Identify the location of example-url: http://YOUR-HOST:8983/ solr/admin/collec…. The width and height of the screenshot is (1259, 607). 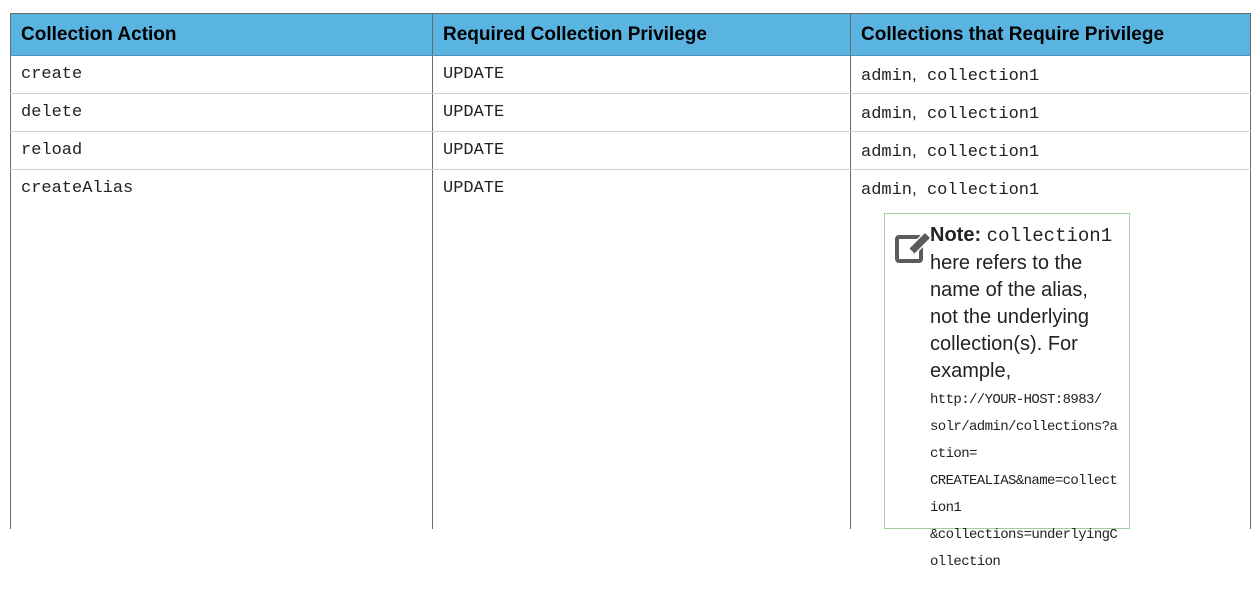
(1025, 481).